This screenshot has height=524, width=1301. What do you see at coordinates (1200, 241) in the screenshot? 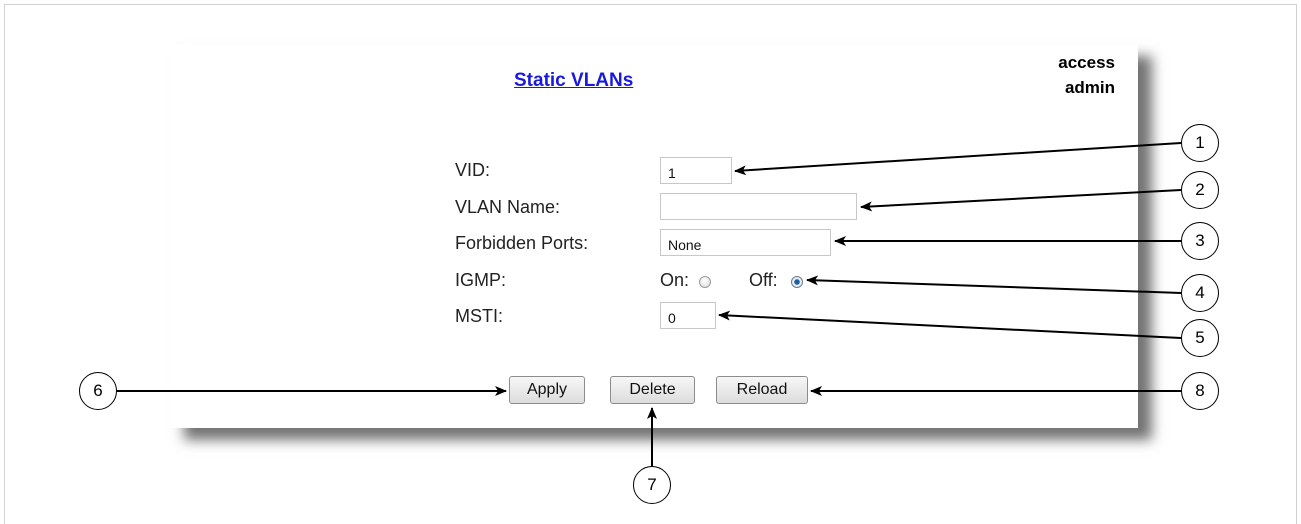
I see `callout-3: 3` at bounding box center [1200, 241].